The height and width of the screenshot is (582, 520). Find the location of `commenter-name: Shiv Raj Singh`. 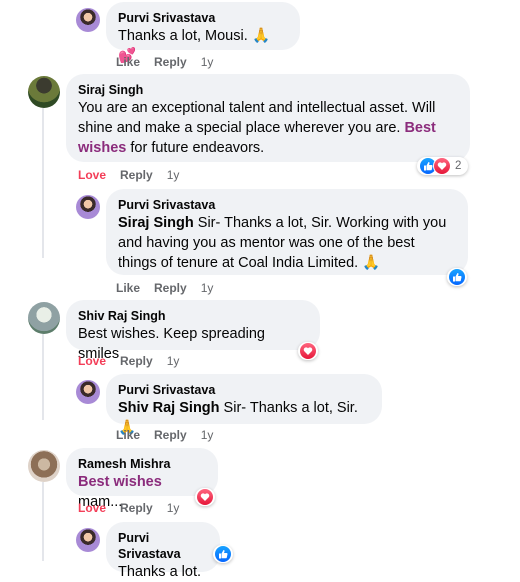

commenter-name: Shiv Raj Singh is located at coordinates (193, 316).